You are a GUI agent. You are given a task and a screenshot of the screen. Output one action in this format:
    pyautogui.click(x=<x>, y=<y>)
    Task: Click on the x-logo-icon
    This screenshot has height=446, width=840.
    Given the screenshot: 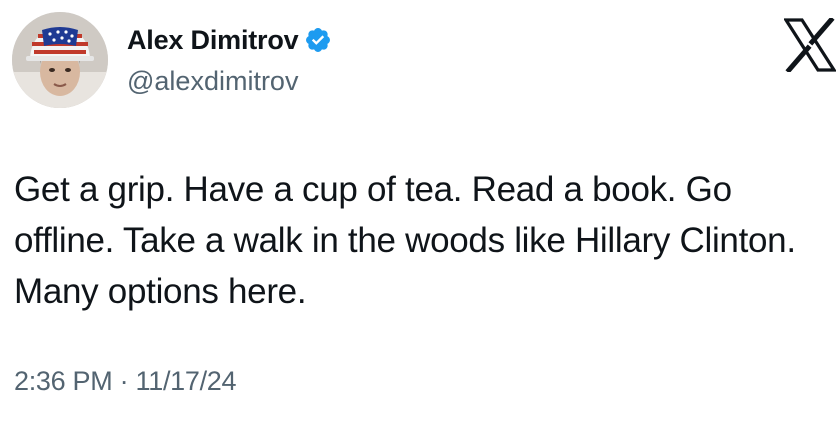 What is the action you would take?
    pyautogui.click(x=810, y=45)
    